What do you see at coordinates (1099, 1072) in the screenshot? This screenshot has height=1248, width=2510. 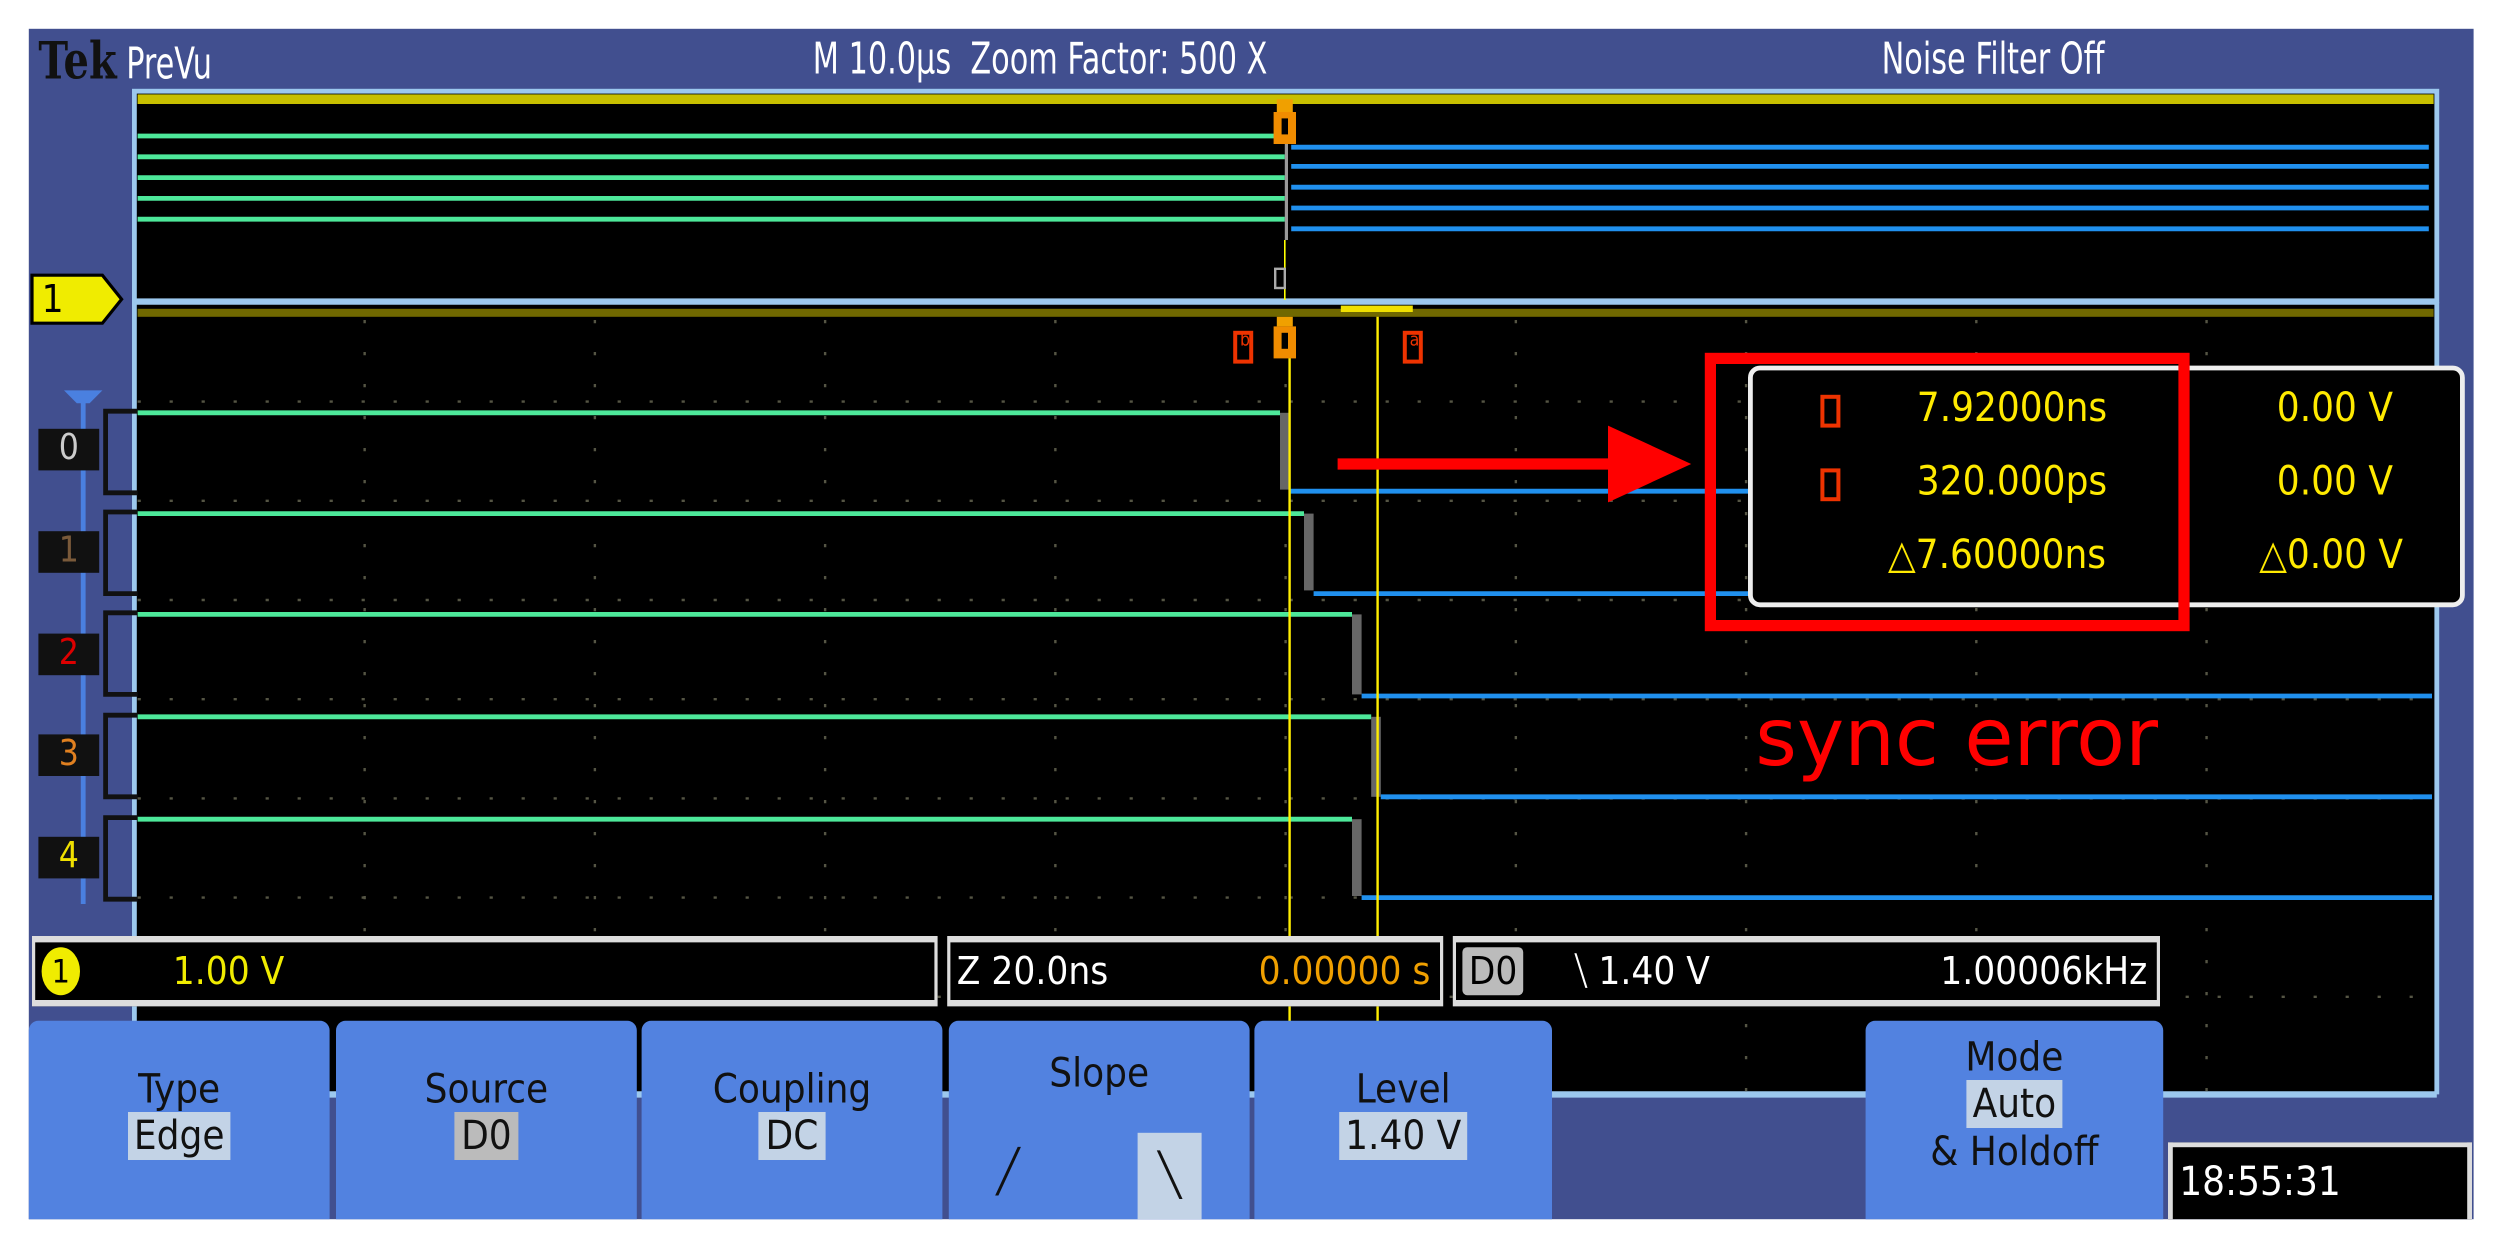 I see `slope-label: Slope` at bounding box center [1099, 1072].